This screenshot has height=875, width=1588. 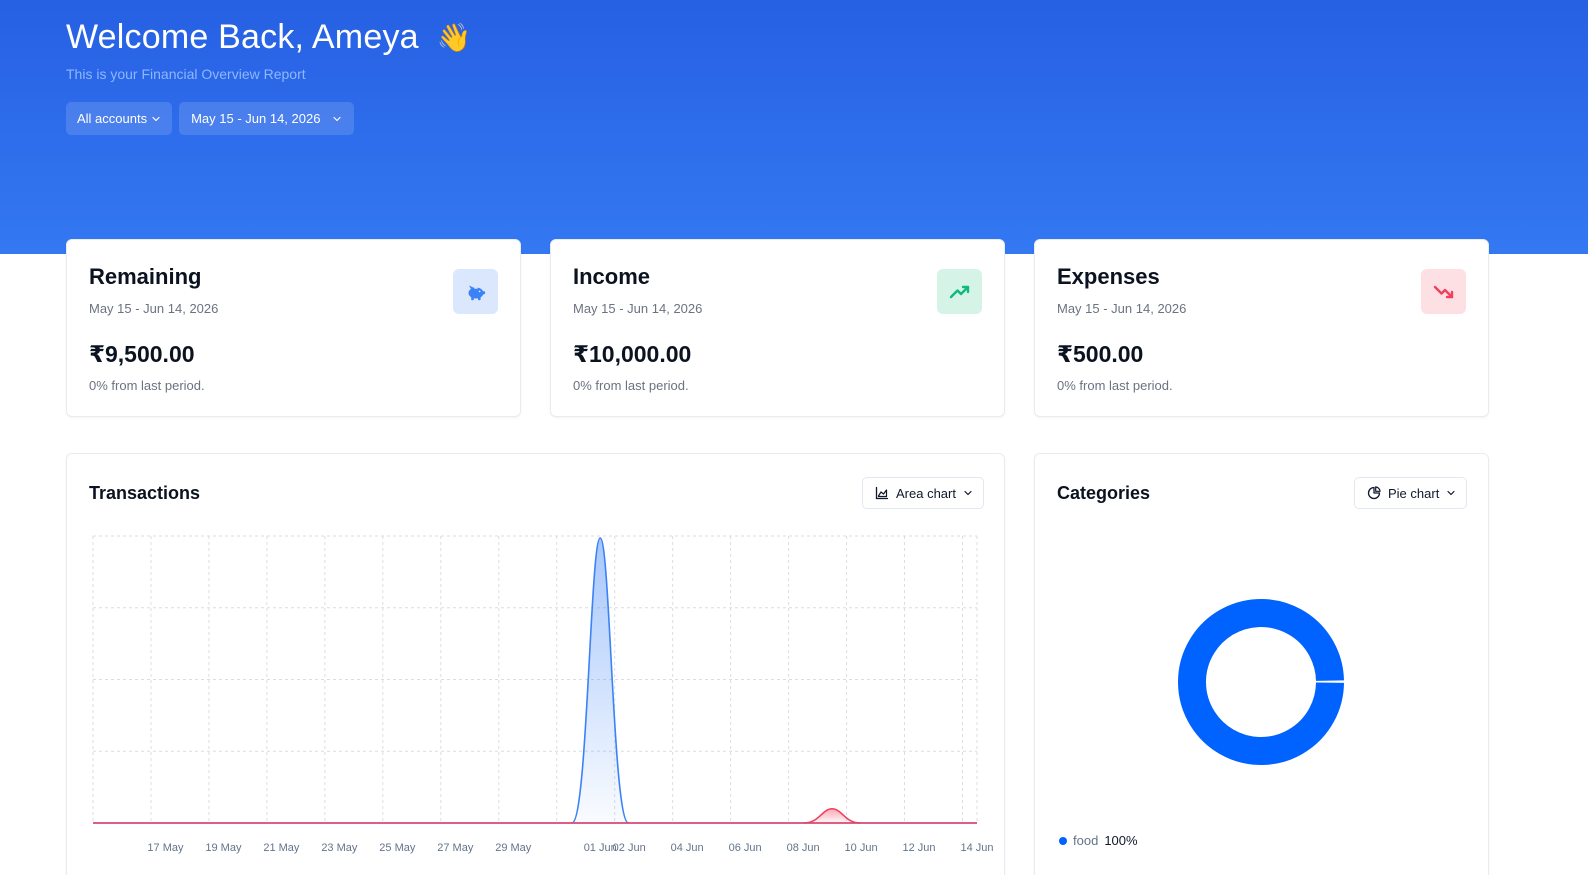 I want to click on piggy-bank-icon, so click(x=475, y=291).